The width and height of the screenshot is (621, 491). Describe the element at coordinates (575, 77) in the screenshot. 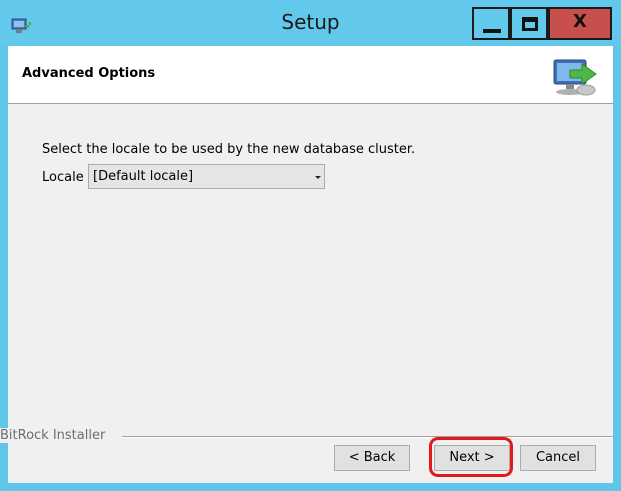

I see `computer-transfer-icon` at that location.